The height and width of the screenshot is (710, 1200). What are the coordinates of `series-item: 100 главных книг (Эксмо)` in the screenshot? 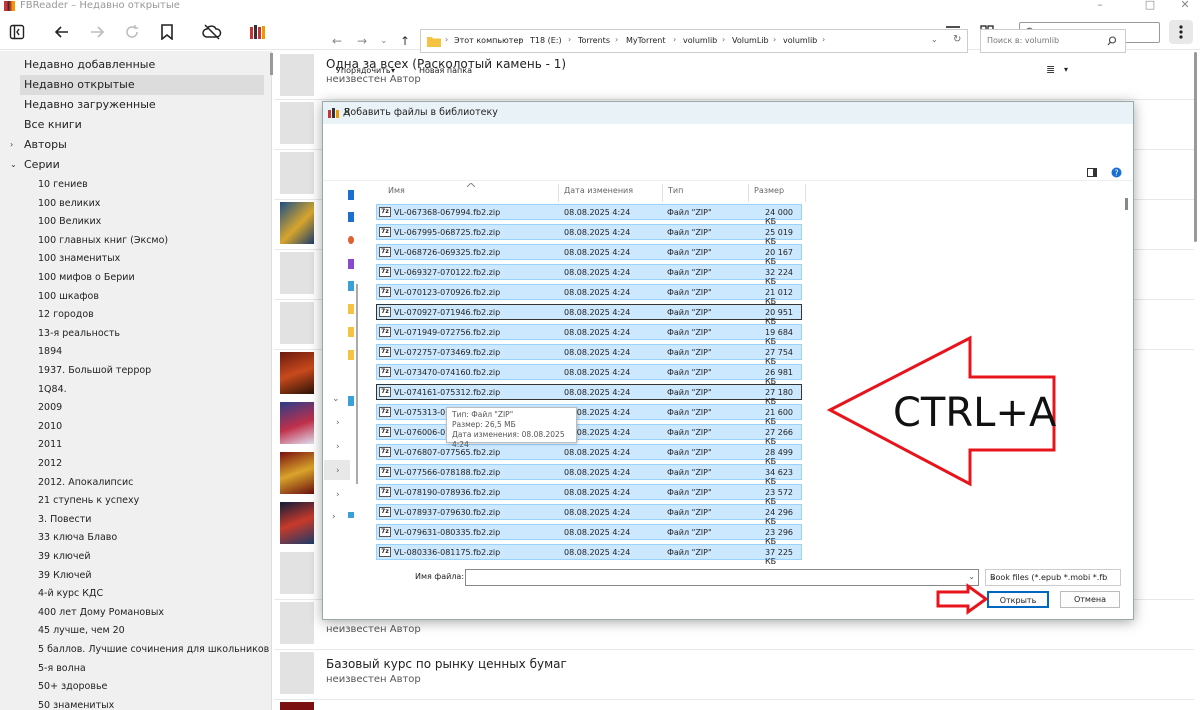 It's located at (103, 241).